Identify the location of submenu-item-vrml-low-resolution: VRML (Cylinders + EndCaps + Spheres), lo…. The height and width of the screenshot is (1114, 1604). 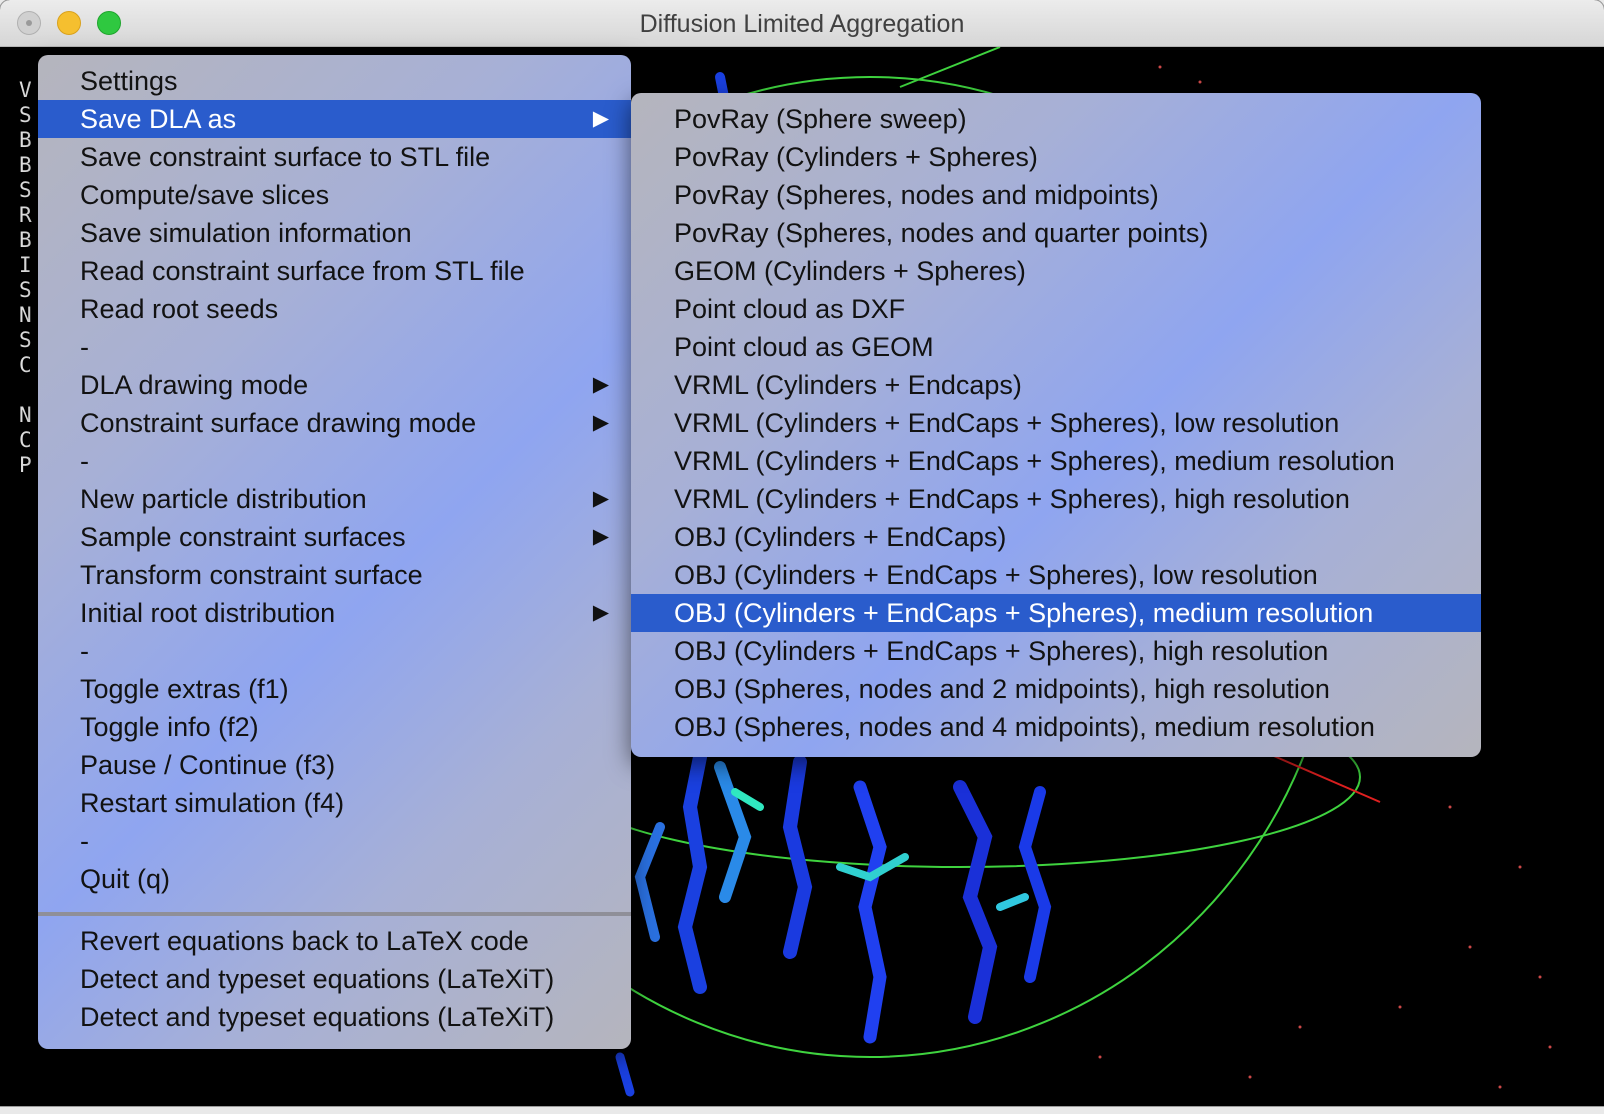
(1056, 423).